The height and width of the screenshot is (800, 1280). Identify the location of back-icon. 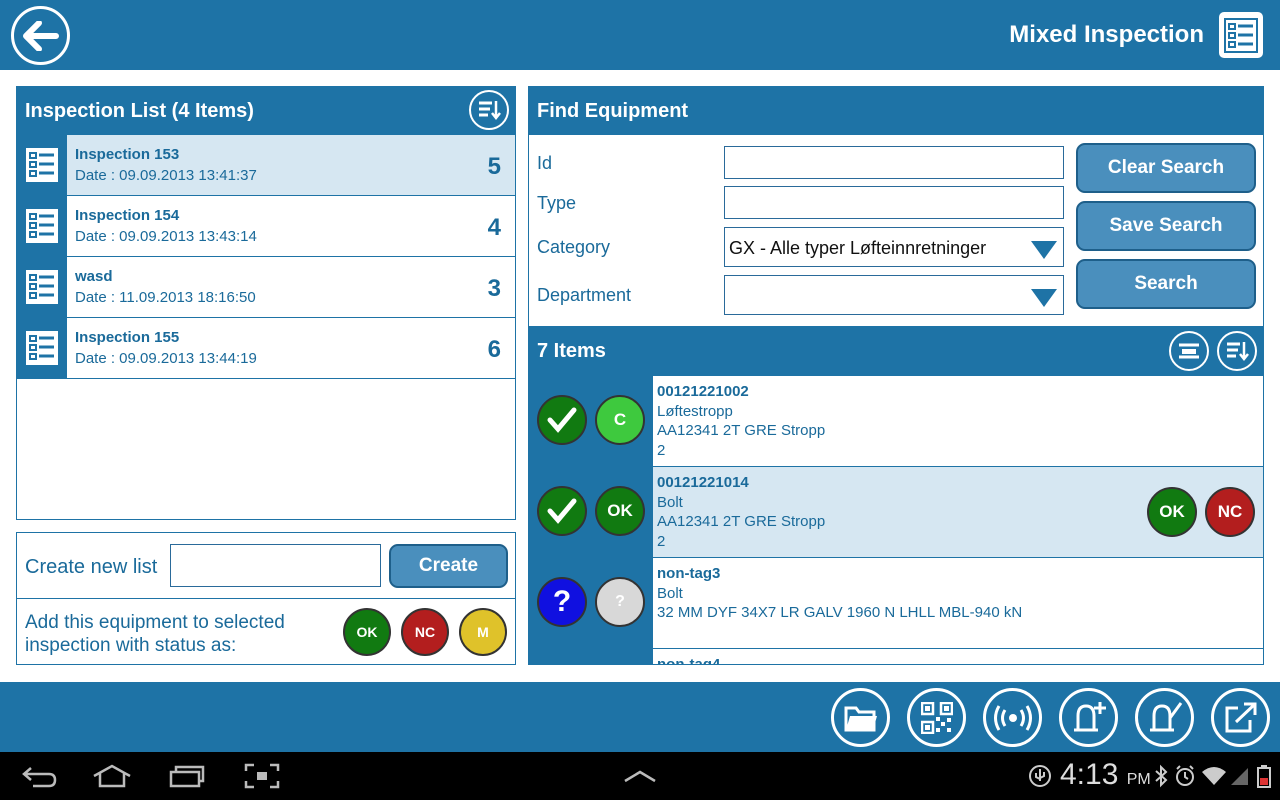
(39, 777).